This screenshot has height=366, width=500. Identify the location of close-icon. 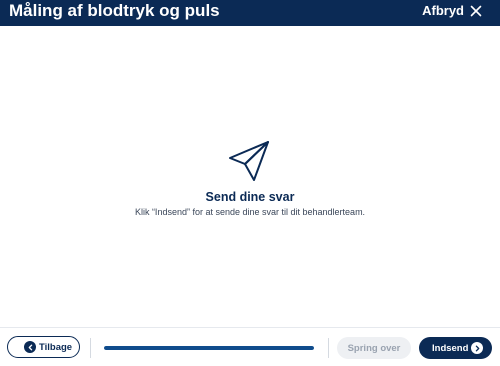
(476, 10).